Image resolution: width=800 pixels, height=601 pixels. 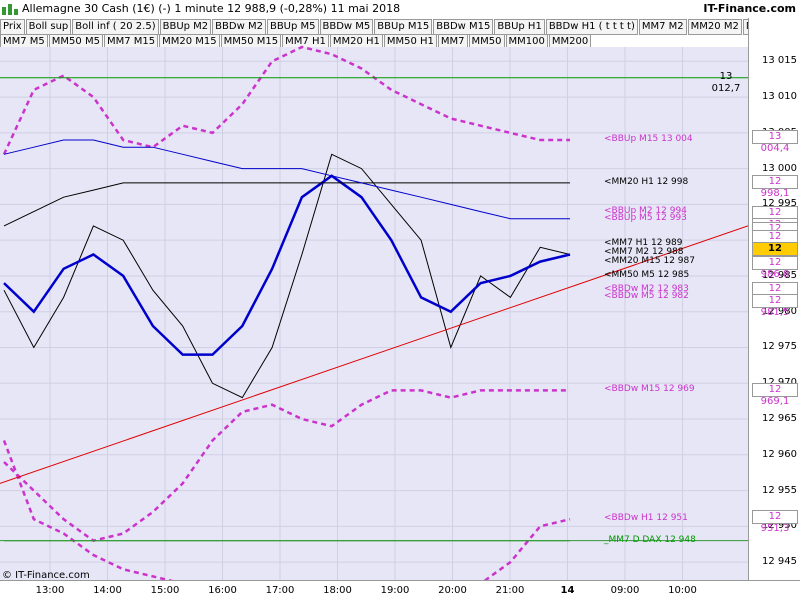 I want to click on right-value-box-2: 12 998,1, so click(x=775, y=187).